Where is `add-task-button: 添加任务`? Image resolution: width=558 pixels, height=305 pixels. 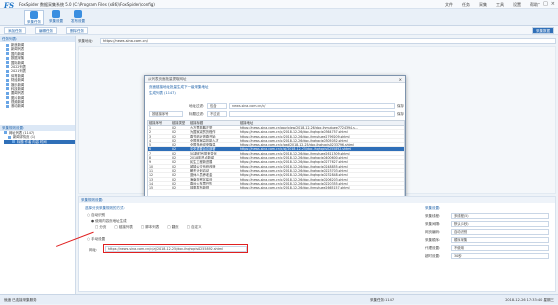 add-task-button: 添加任务 is located at coordinates (15, 30).